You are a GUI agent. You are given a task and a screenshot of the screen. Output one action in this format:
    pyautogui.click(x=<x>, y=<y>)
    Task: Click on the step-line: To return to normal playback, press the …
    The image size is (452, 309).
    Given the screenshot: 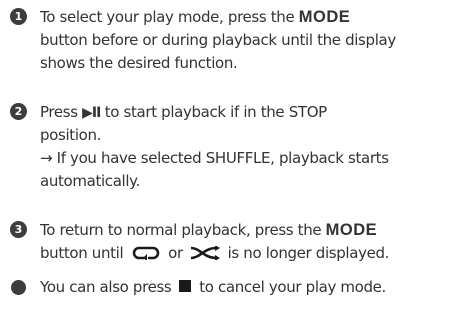 What is the action you would take?
    pyautogui.click(x=242, y=230)
    